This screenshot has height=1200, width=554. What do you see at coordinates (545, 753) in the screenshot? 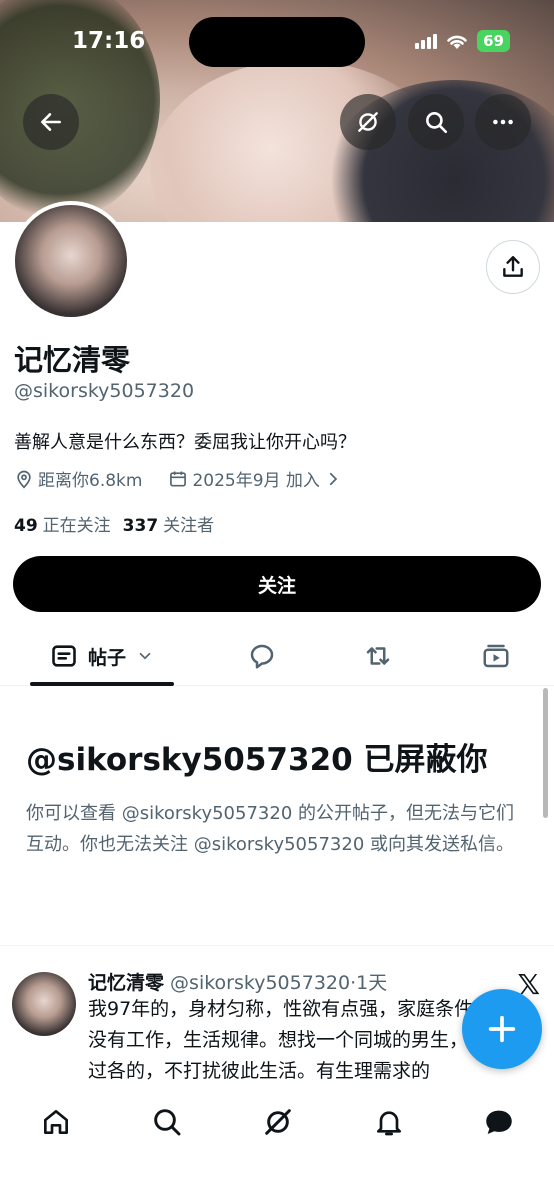
I see `scrollbar` at bounding box center [545, 753].